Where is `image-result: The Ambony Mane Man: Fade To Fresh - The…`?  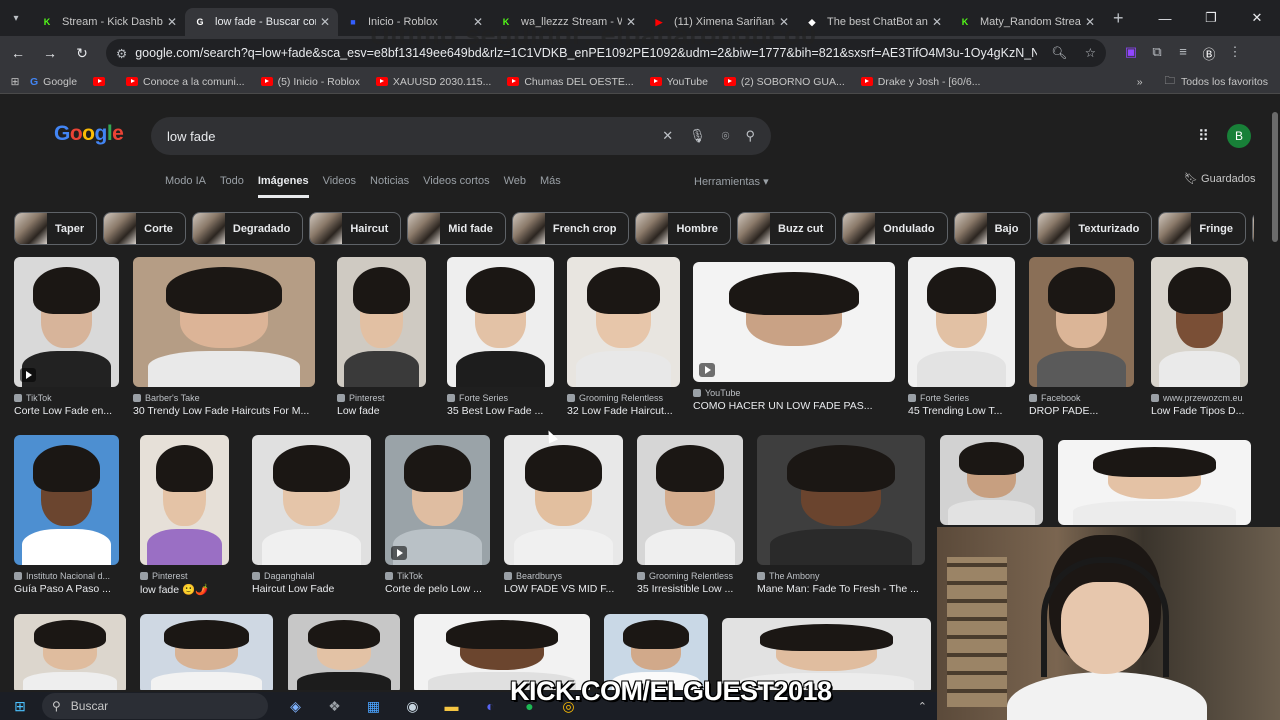
image-result: The Ambony Mane Man: Fade To Fresh - The… is located at coordinates (841, 515).